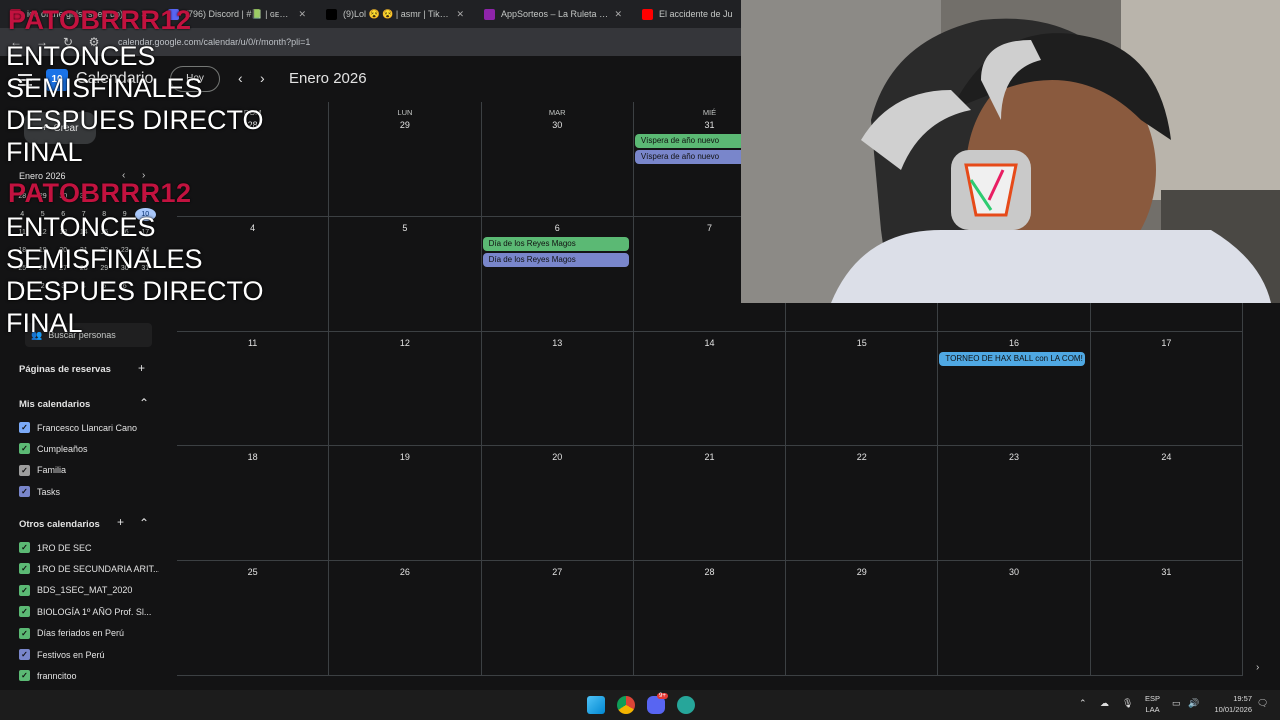 Image resolution: width=1280 pixels, height=720 pixels. I want to click on day-cell: 13, so click(557, 389).